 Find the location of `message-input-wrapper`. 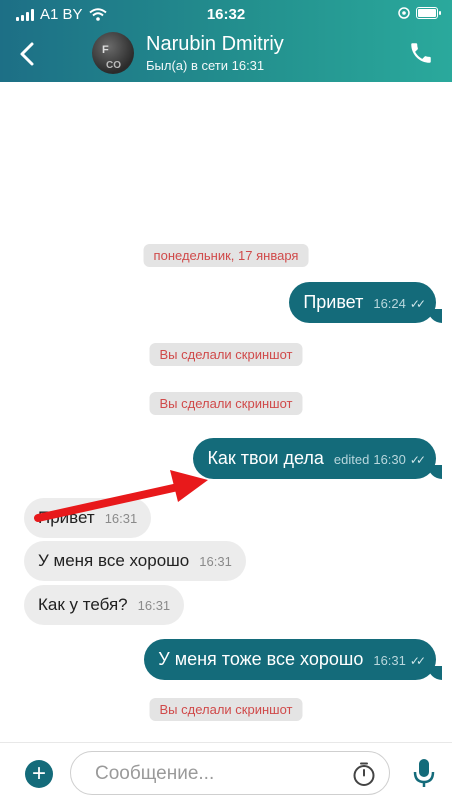

message-input-wrapper is located at coordinates (230, 773).